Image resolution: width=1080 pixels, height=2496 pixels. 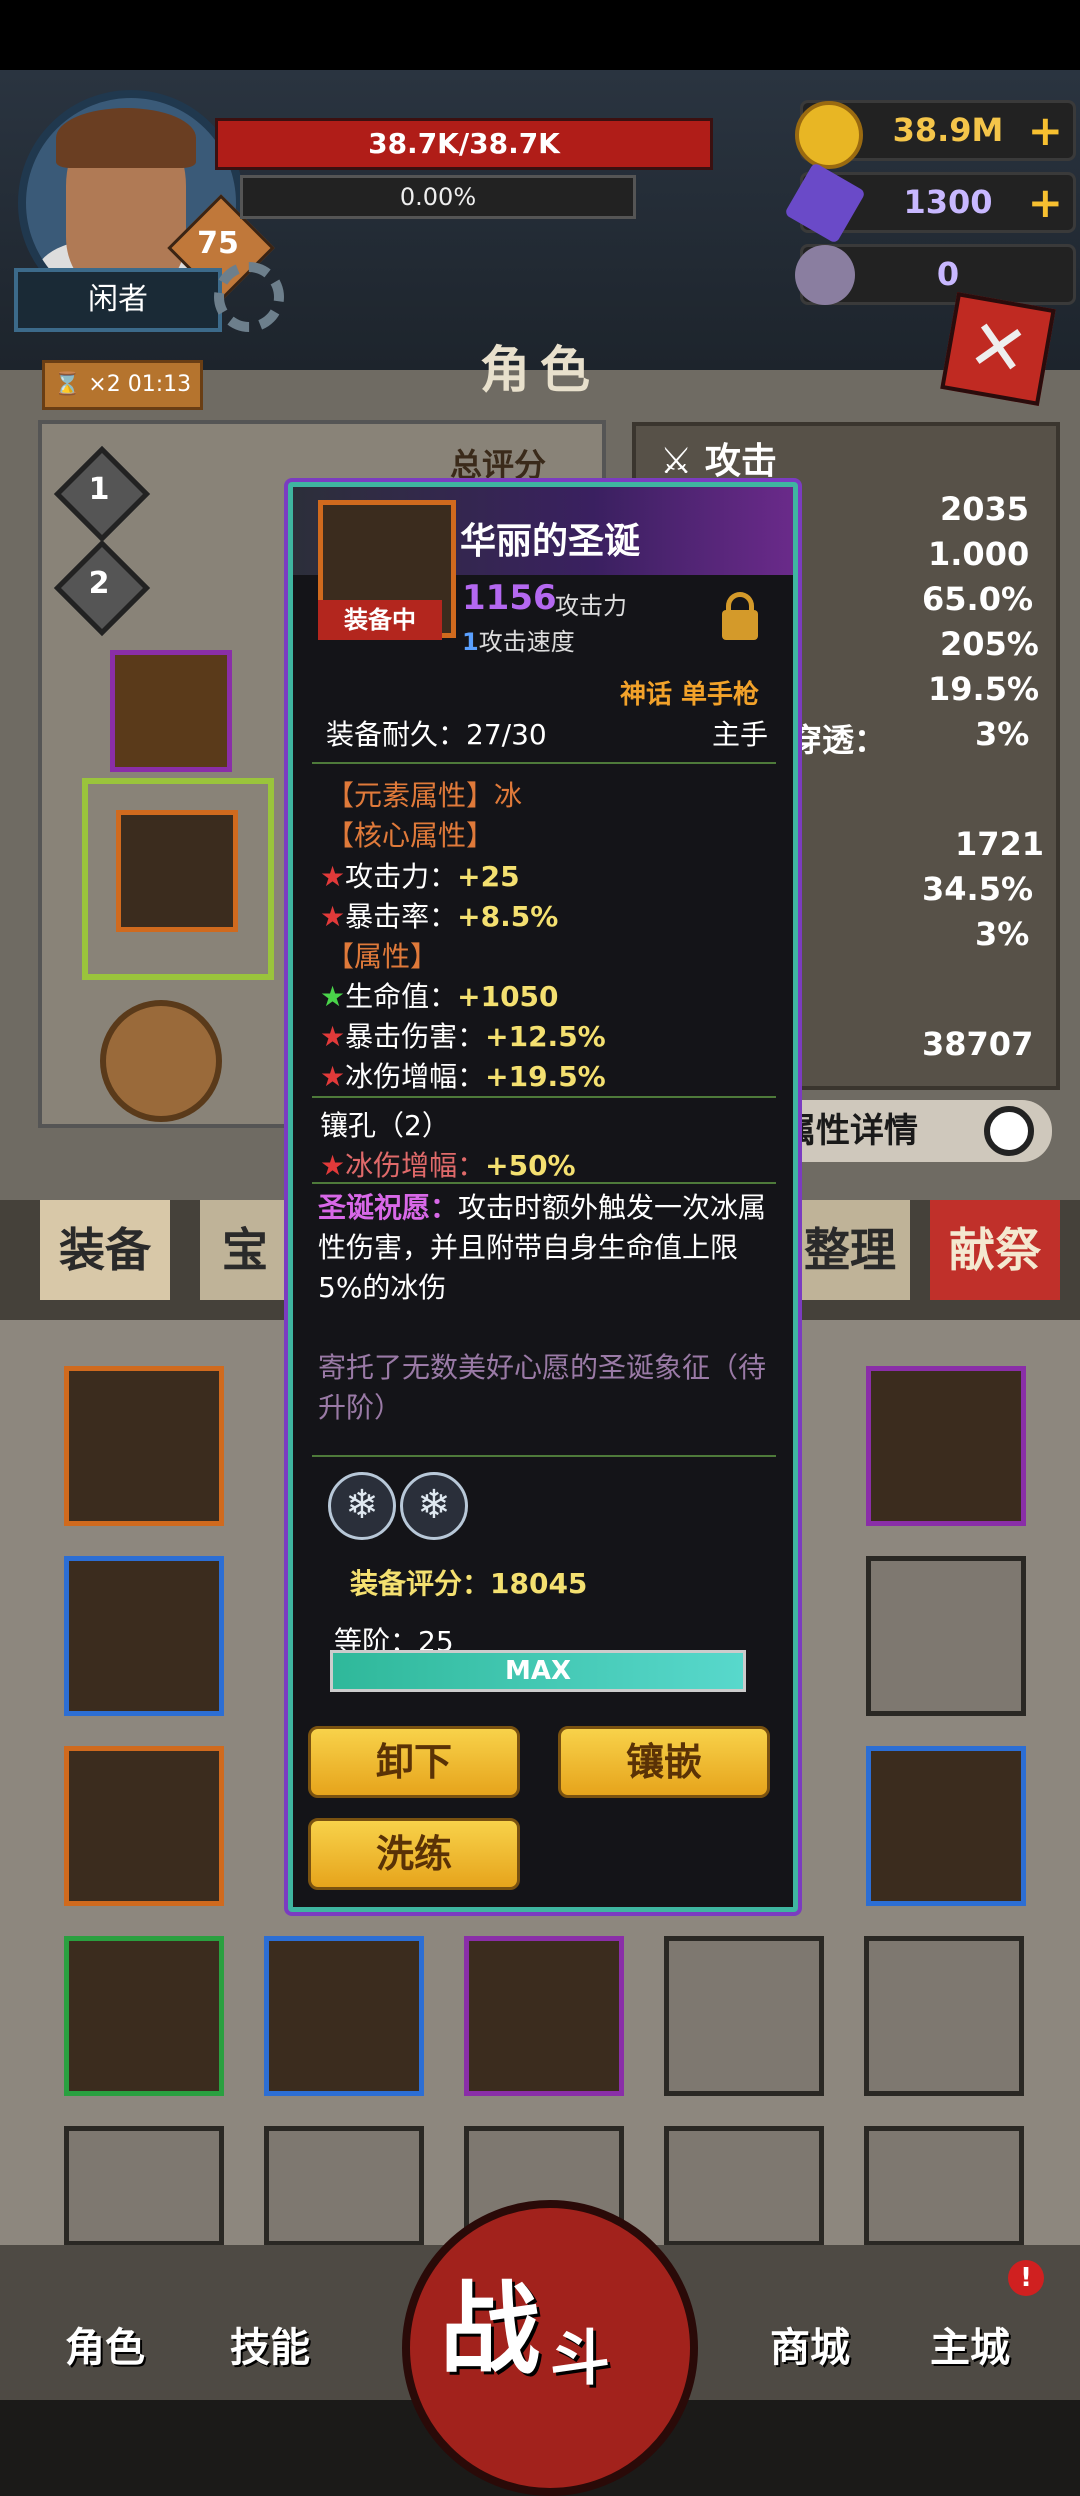 What do you see at coordinates (1009, 1131) in the screenshot?
I see `search-icon` at bounding box center [1009, 1131].